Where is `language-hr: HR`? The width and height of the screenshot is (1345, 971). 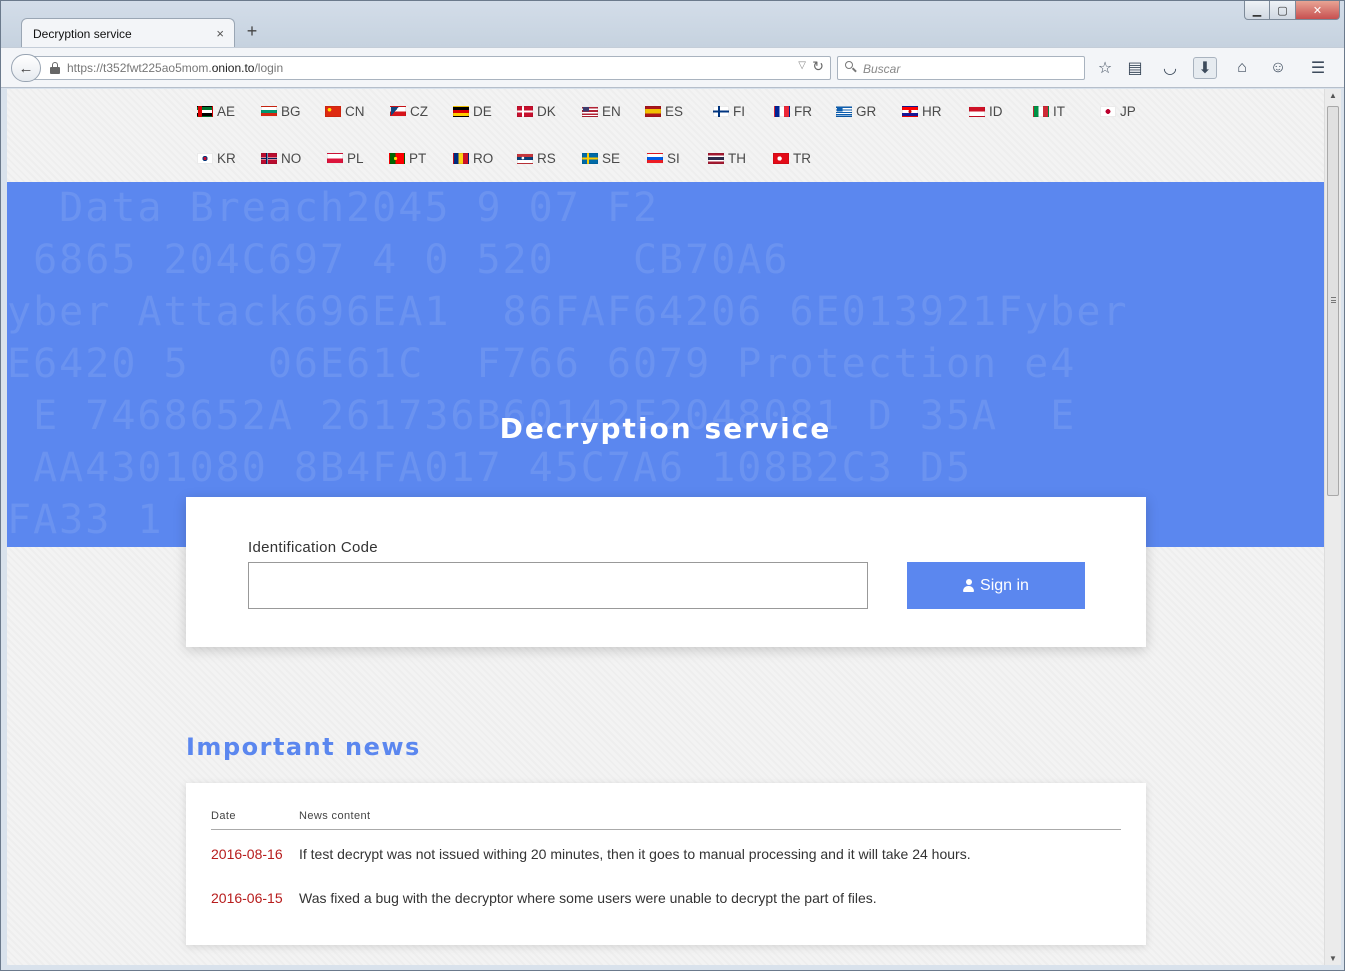 language-hr: HR is located at coordinates (922, 111).